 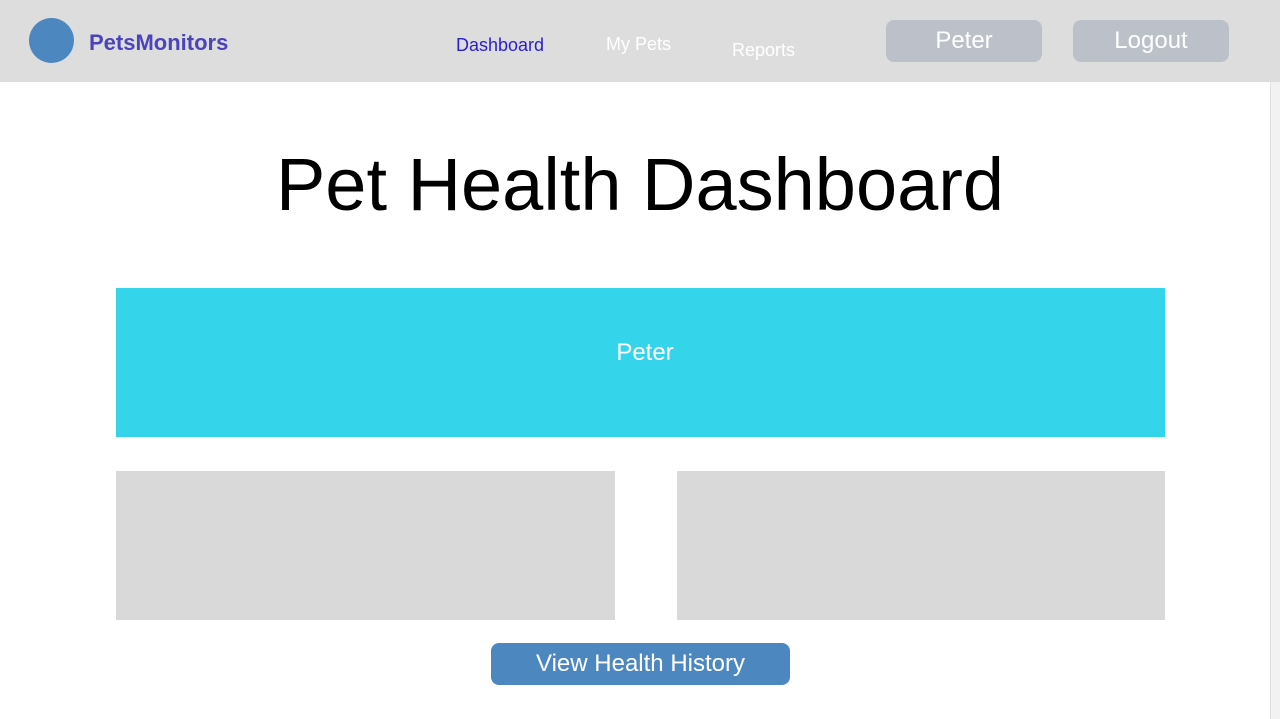 What do you see at coordinates (51, 40) in the screenshot?
I see `circle-logo-icon` at bounding box center [51, 40].